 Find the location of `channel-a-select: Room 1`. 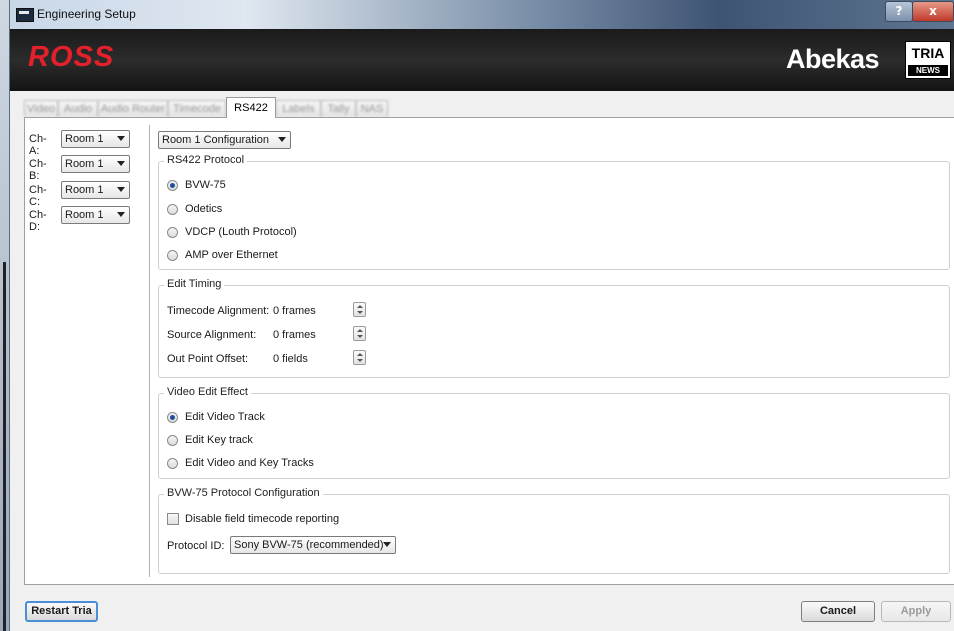

channel-a-select: Room 1 is located at coordinates (95, 139).